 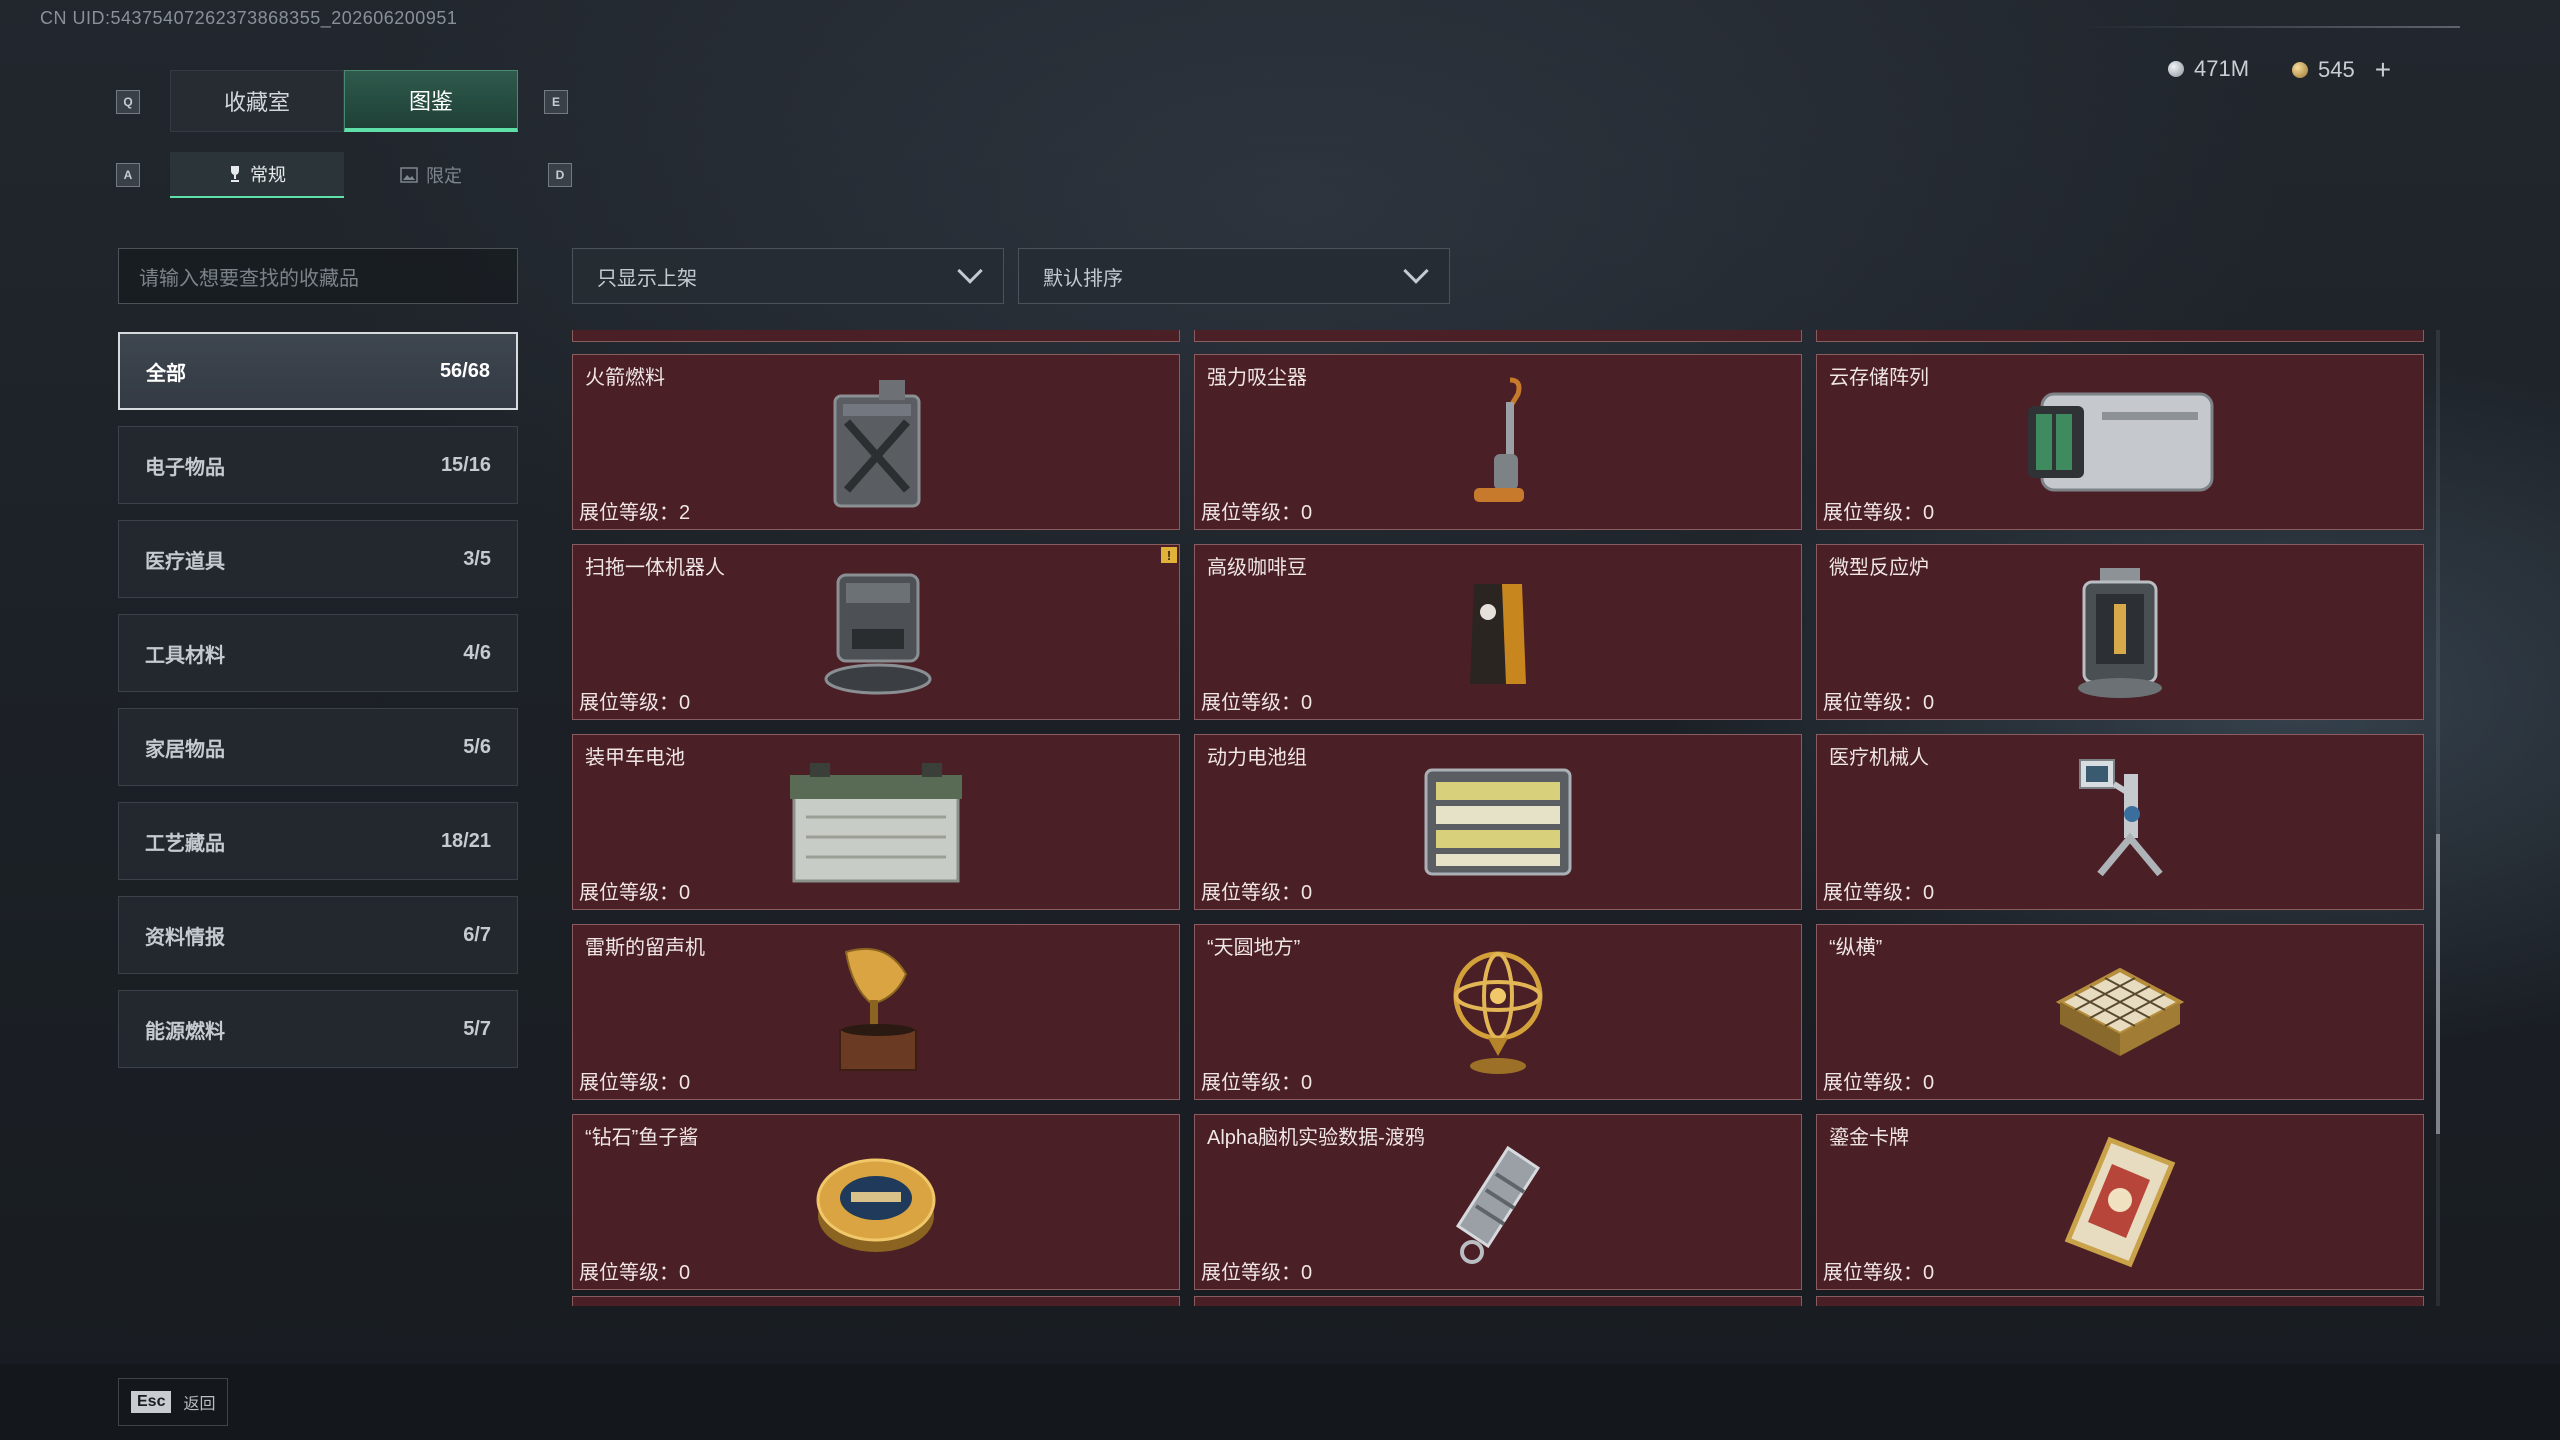 What do you see at coordinates (1083, 278) in the screenshot?
I see `sort-value: 默认排序` at bounding box center [1083, 278].